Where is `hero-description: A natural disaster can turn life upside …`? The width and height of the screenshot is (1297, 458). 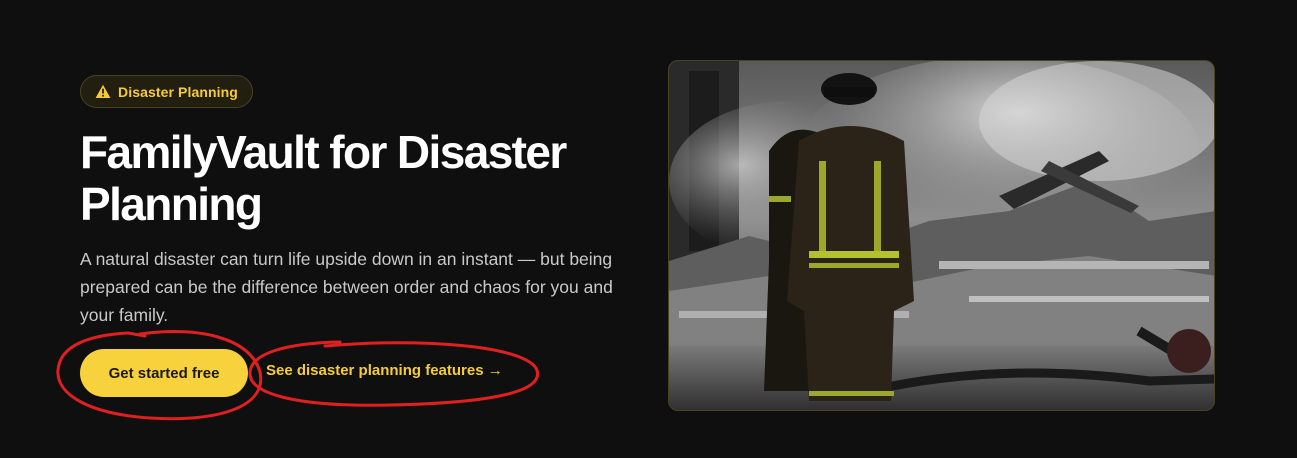
hero-description: A natural disaster can turn life upside … is located at coordinates (346, 287).